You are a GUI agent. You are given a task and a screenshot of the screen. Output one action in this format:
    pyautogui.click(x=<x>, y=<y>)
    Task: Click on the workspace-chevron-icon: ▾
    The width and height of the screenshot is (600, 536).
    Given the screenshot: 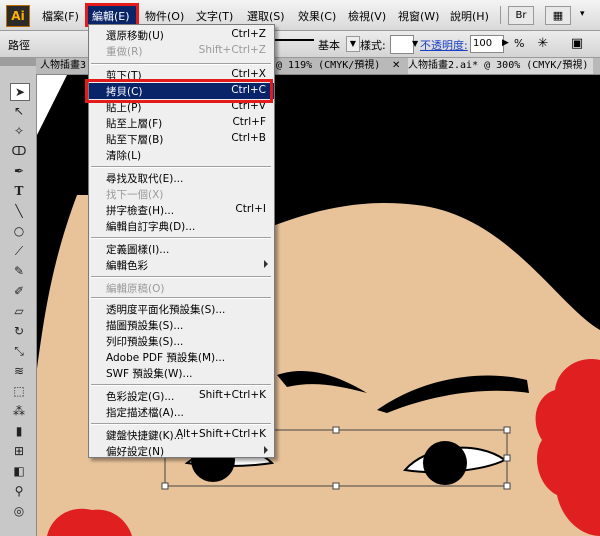 What is the action you would take?
    pyautogui.click(x=587, y=14)
    